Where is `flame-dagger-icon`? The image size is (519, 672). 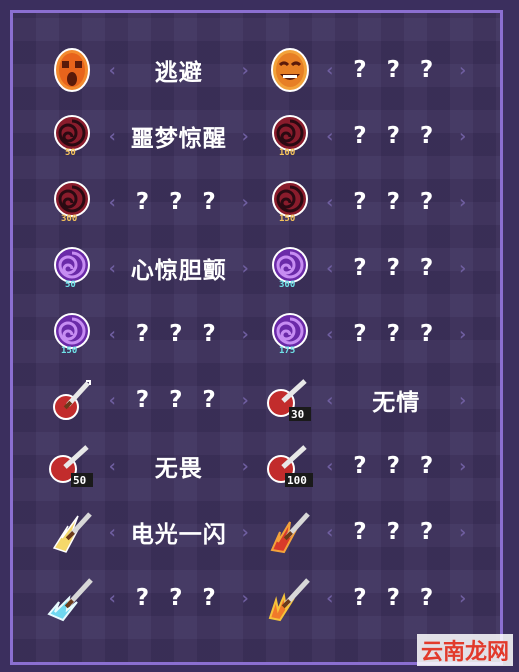
flame-dagger-icon is located at coordinates (290, 532).